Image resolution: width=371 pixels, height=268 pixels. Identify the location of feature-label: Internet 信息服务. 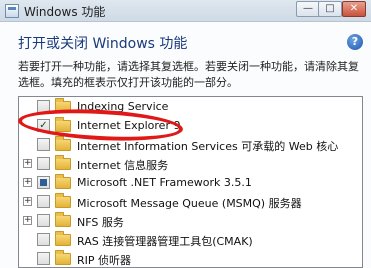
(123, 165).